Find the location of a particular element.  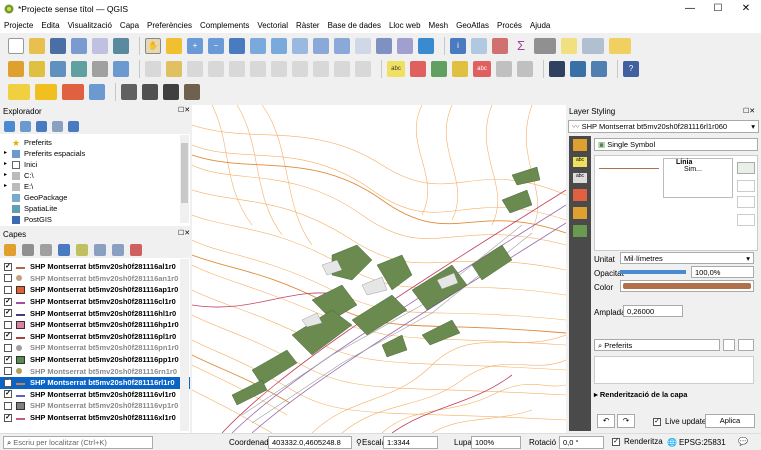

add-selected-layers-icon is located at coordinates (25, 126).